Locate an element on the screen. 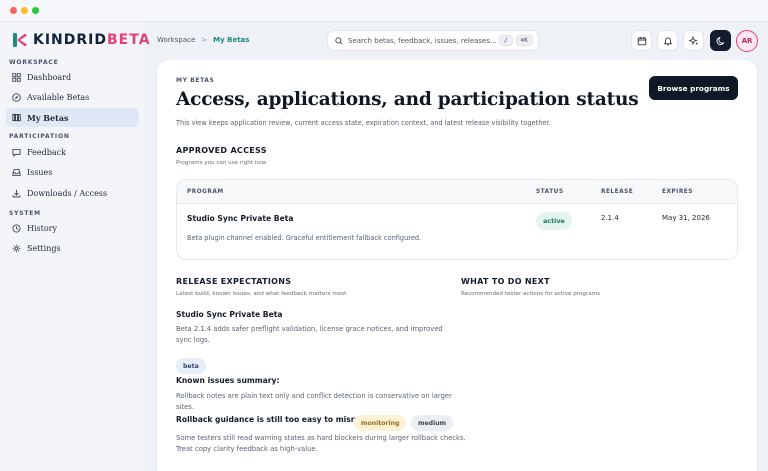 Image resolution: width=768 pixels, height=471 pixels. brand-logo: KINDRIDBETA is located at coordinates (81, 40).